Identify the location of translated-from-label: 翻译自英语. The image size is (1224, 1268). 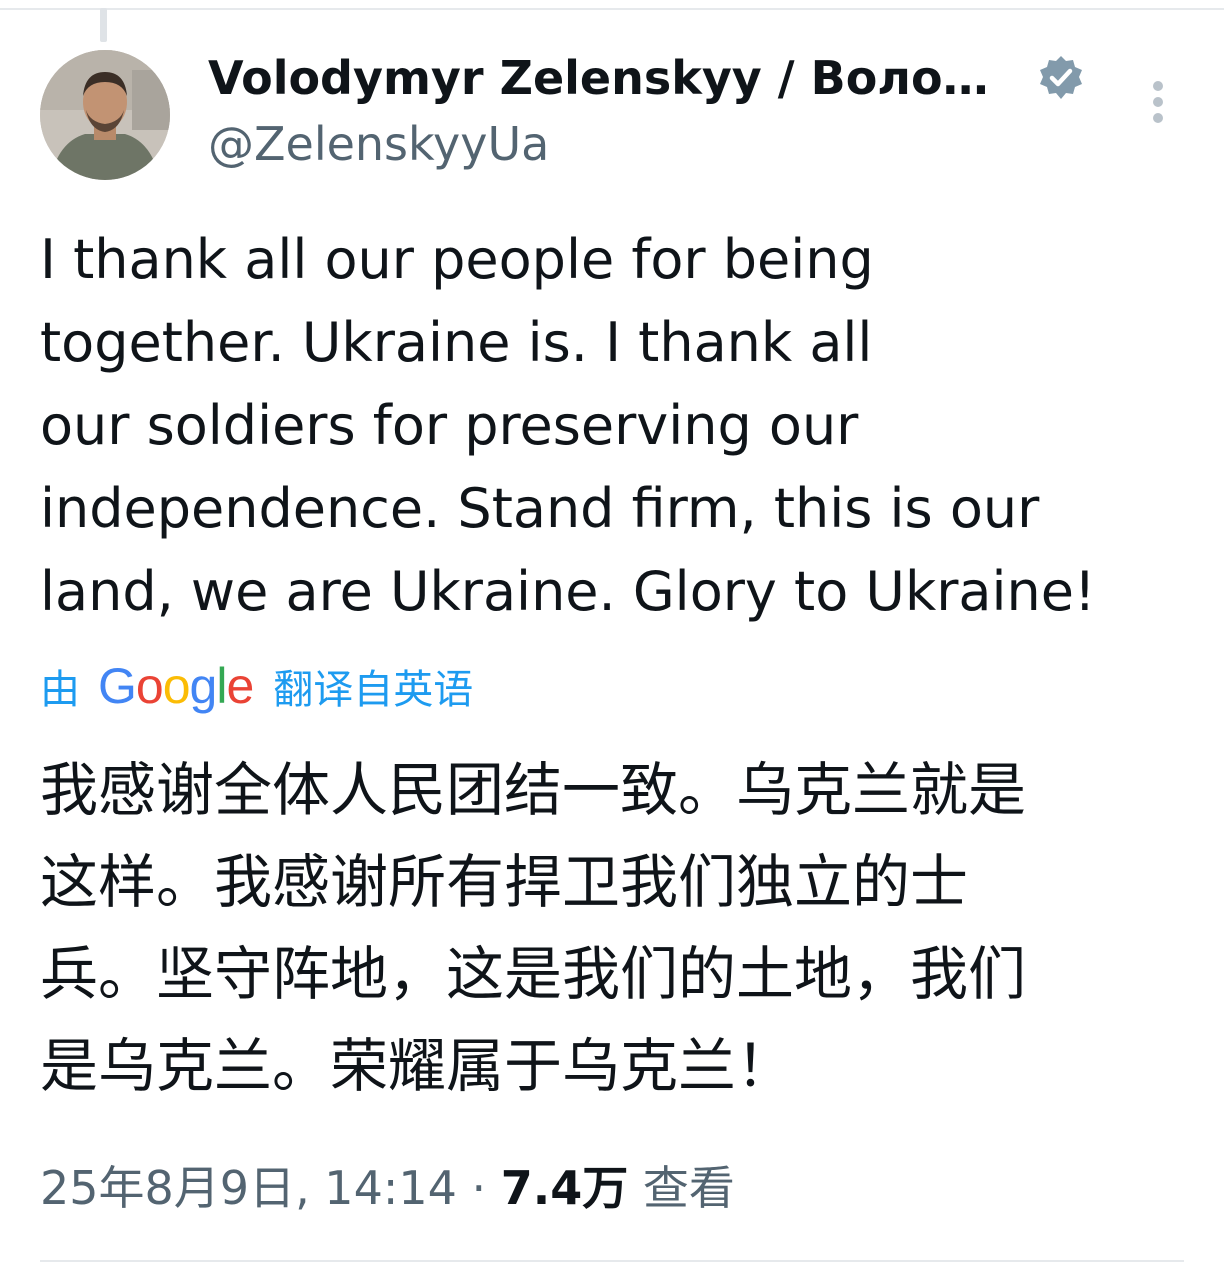
(373, 686).